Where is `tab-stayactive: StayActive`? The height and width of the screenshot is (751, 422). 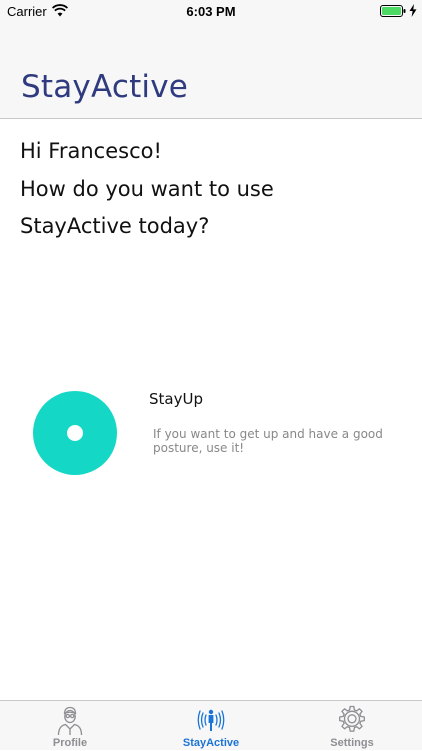
tab-stayactive: StayActive is located at coordinates (211, 726).